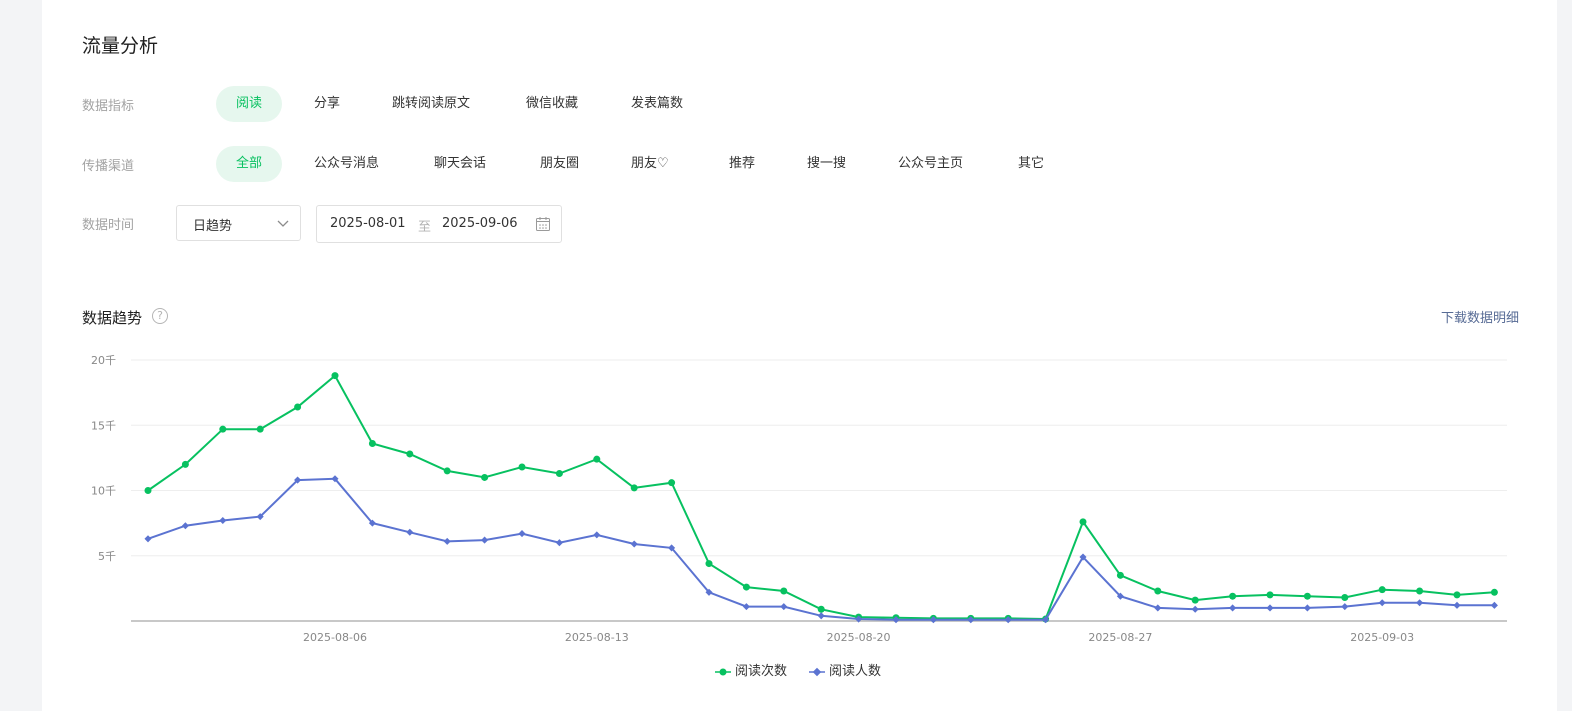 The image size is (1572, 711). I want to click on channel-option-friend-likes: 朋友♡, so click(650, 164).